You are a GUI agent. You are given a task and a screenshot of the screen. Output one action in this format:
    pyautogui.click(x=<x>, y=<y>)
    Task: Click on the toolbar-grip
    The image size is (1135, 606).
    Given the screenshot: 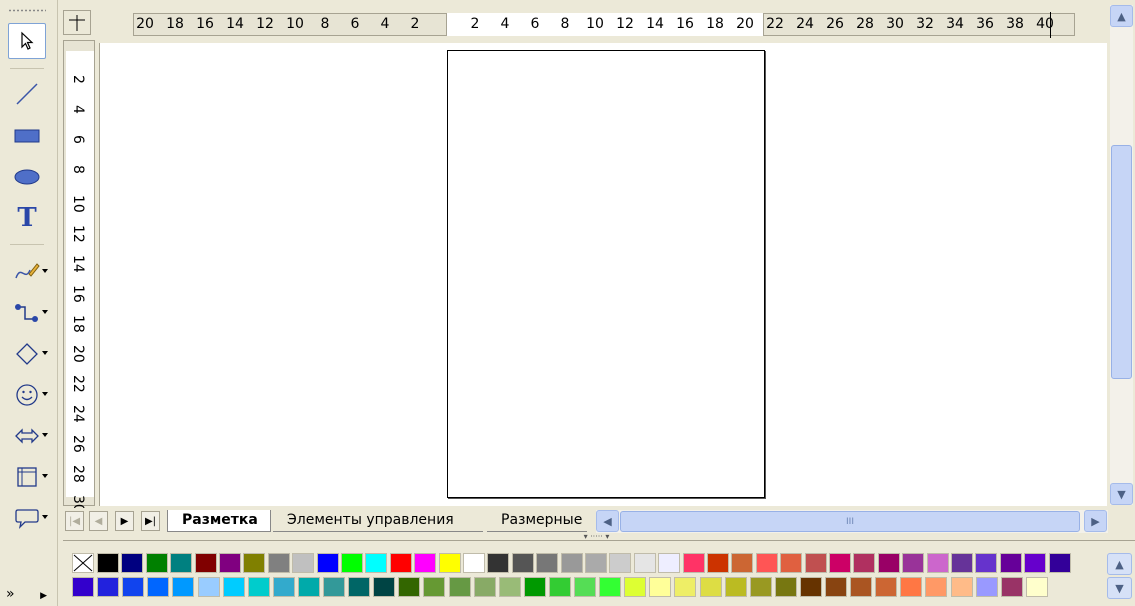 What is the action you would take?
    pyautogui.click(x=27, y=10)
    